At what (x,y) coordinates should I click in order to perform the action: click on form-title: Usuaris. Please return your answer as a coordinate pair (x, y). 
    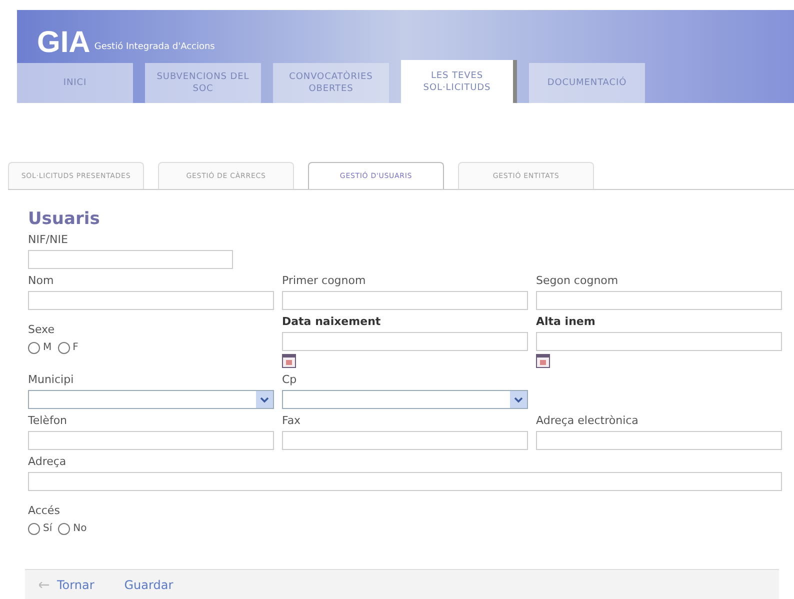
    Looking at the image, I should click on (64, 219).